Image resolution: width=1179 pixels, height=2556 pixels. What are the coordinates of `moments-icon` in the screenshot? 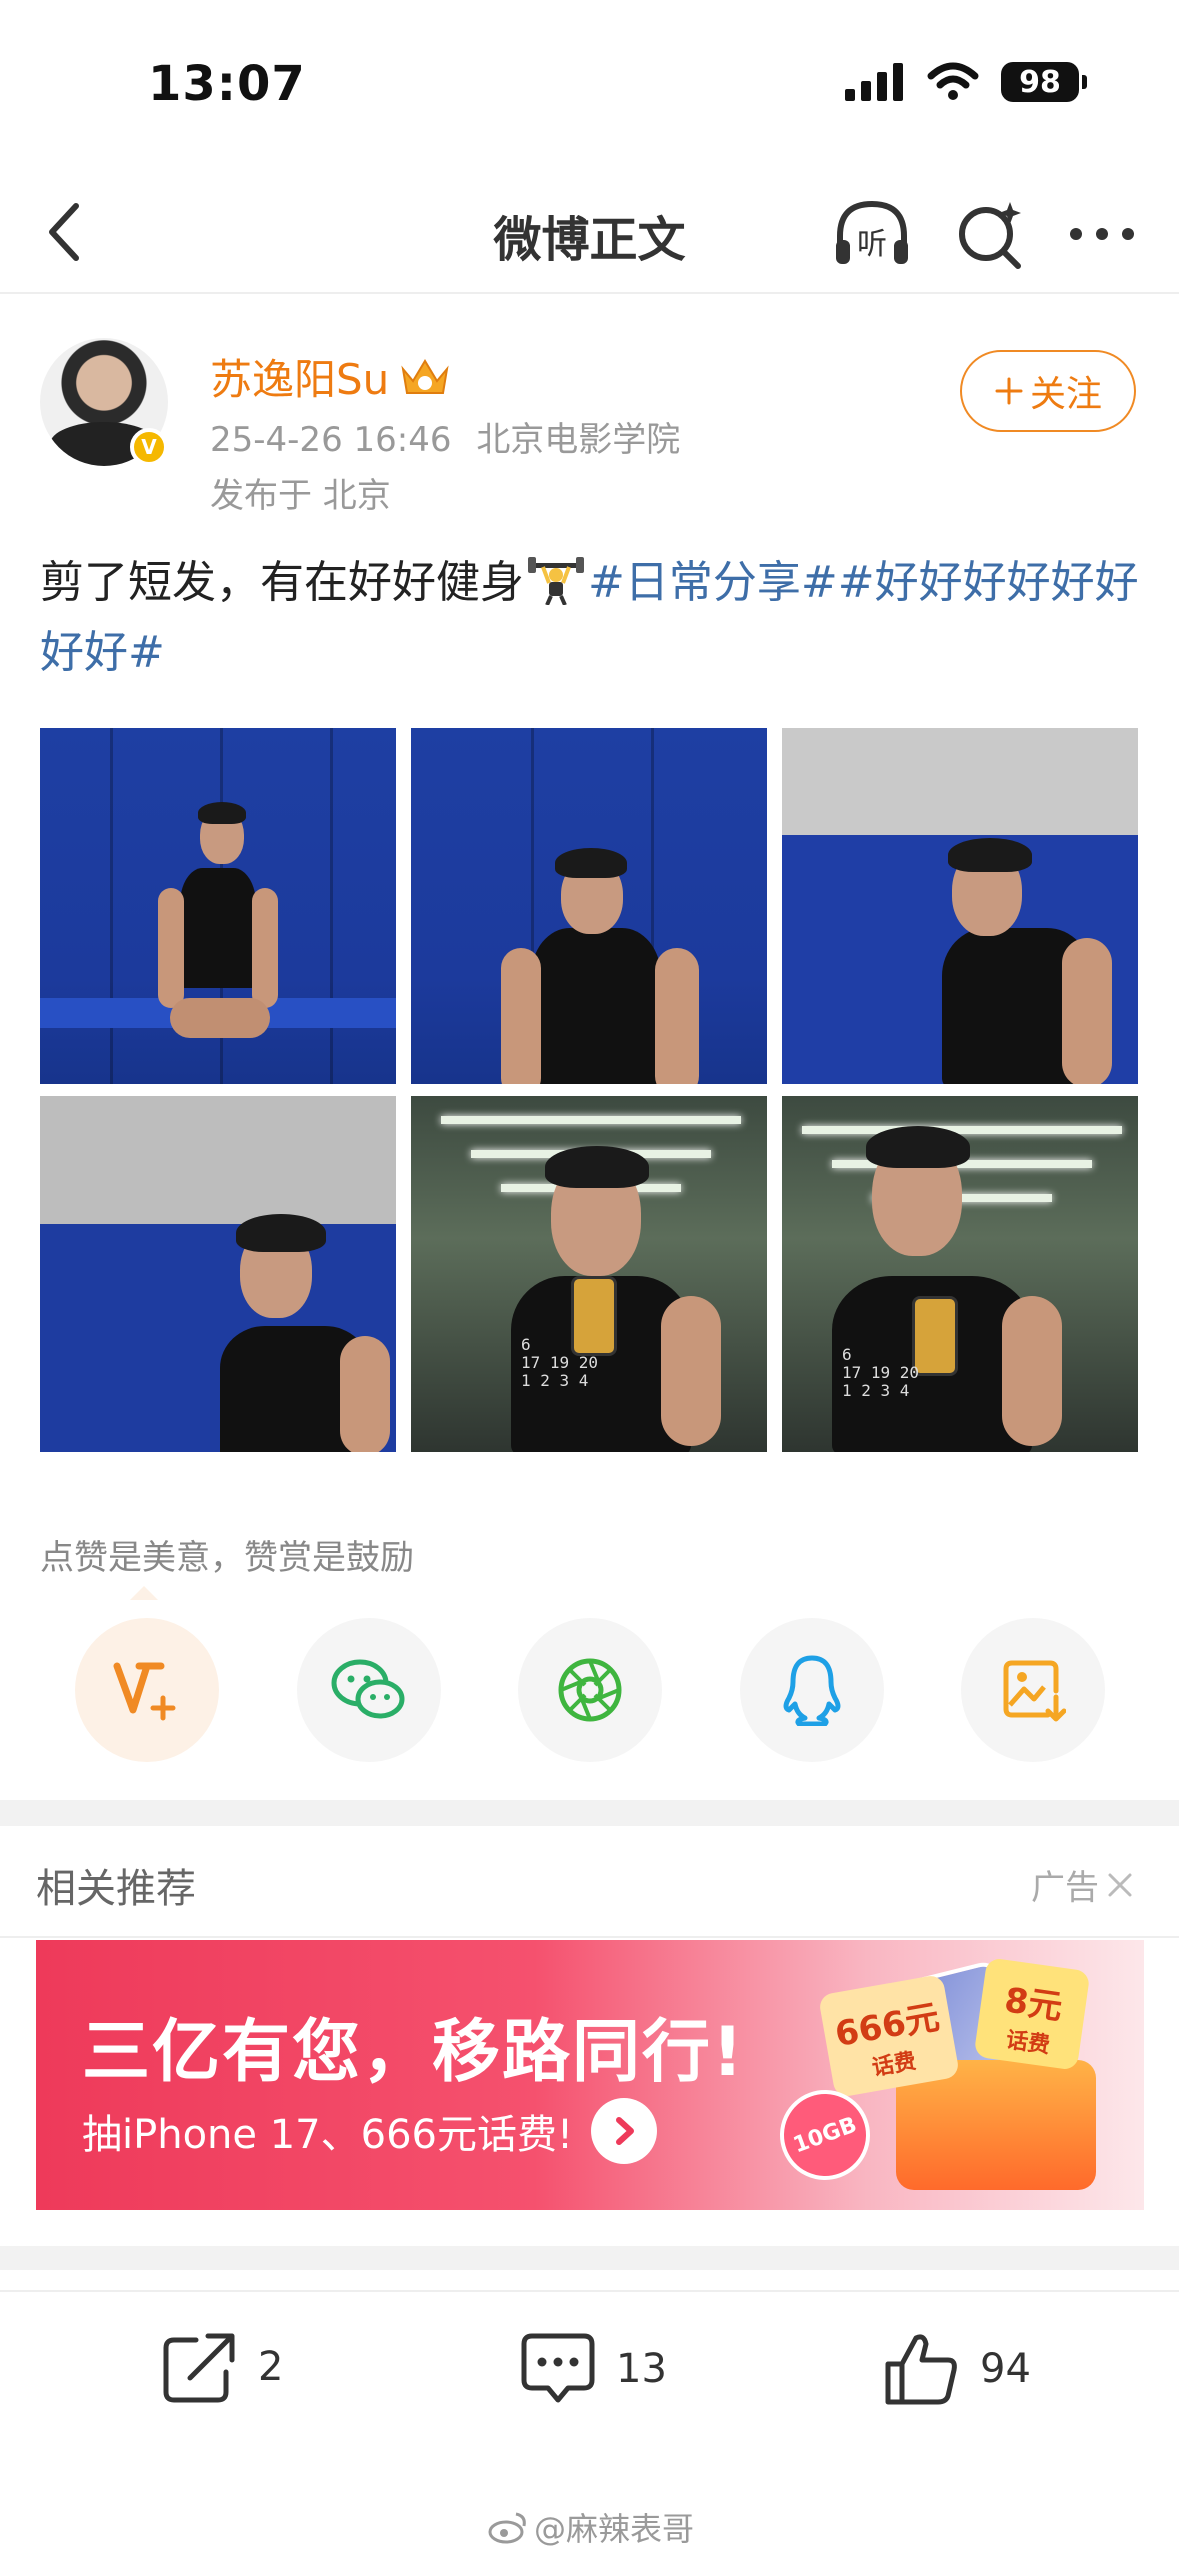 It's located at (590, 1690).